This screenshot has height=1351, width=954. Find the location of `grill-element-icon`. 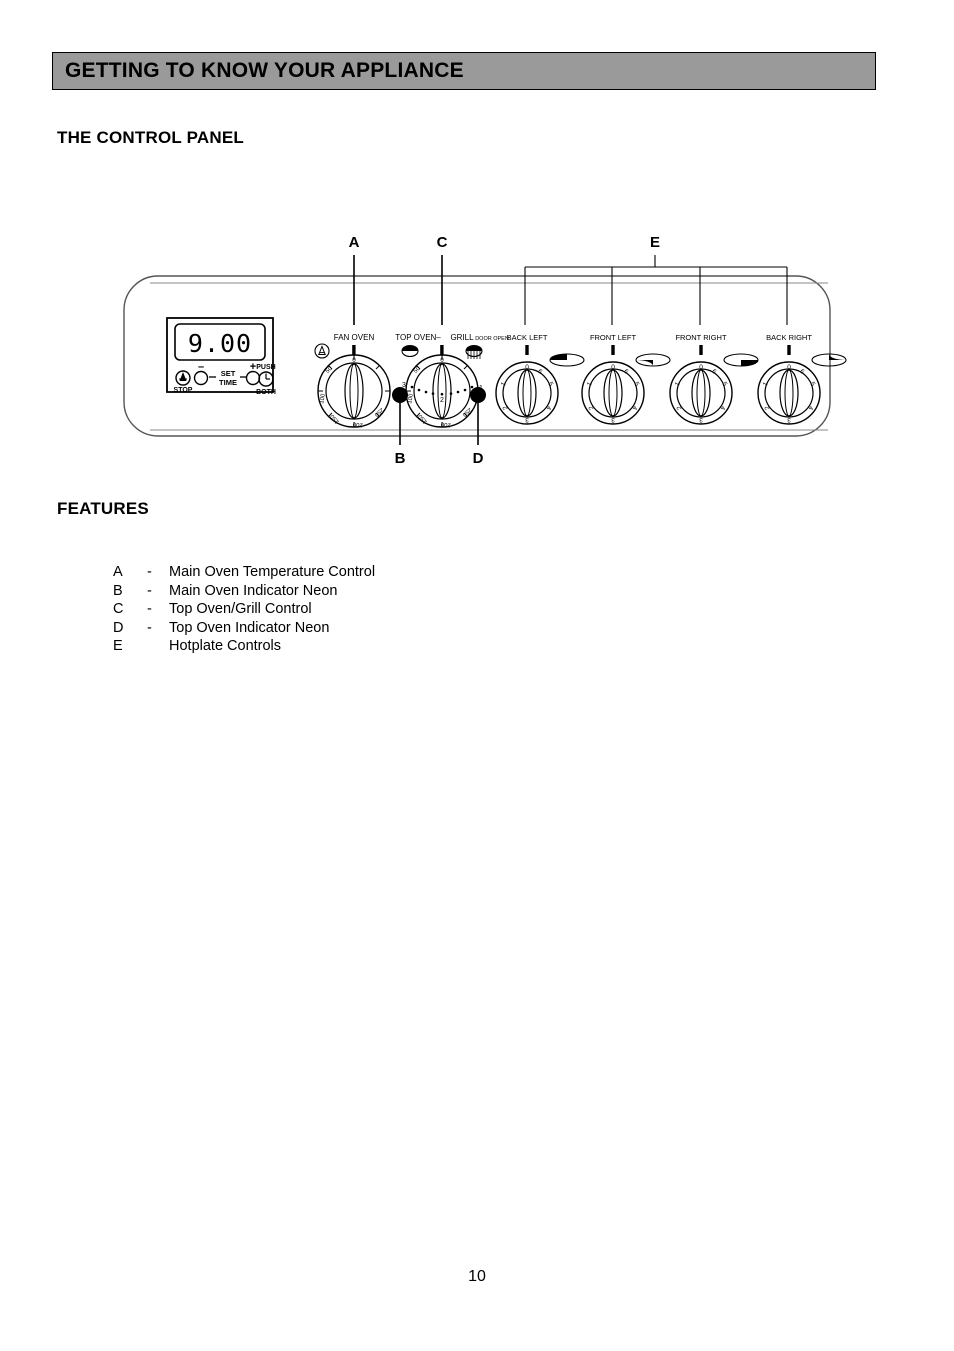

grill-element-icon is located at coordinates (474, 351).